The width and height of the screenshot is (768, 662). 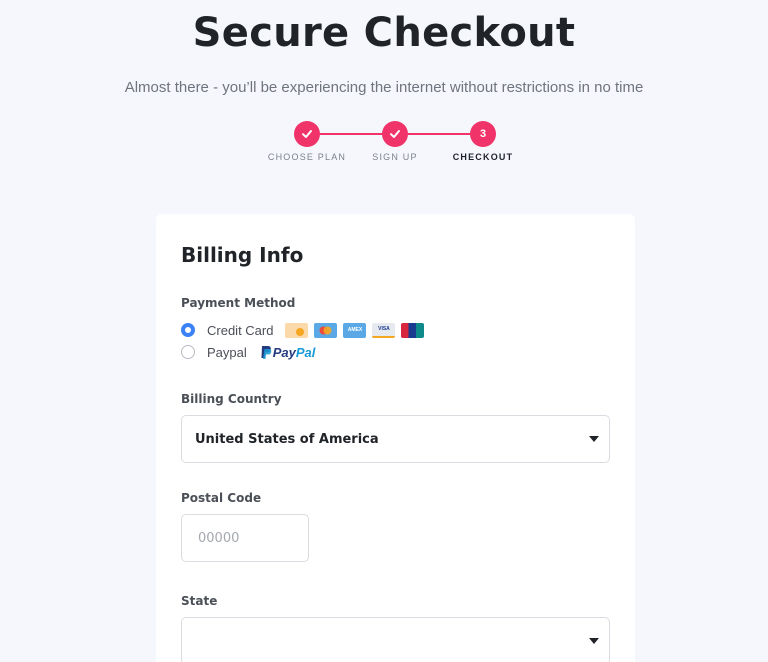 I want to click on step-choose-plan-check-icon, so click(x=307, y=134).